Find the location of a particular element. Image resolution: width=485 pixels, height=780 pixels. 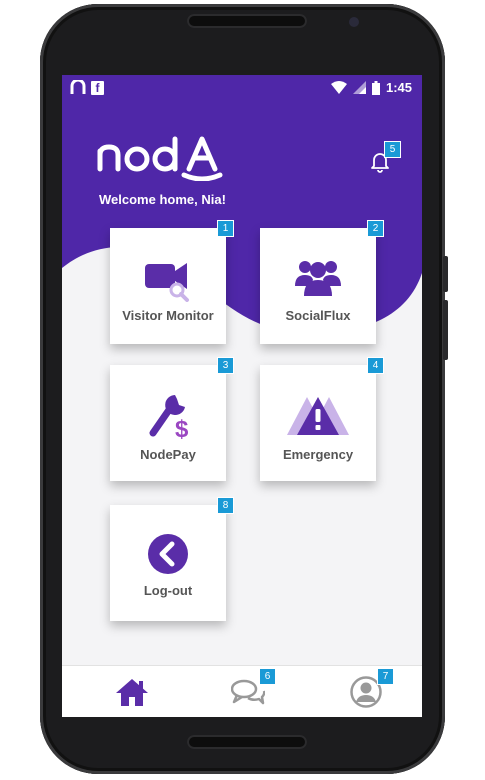

bottom-navigation: 6 7 is located at coordinates (242, 691).